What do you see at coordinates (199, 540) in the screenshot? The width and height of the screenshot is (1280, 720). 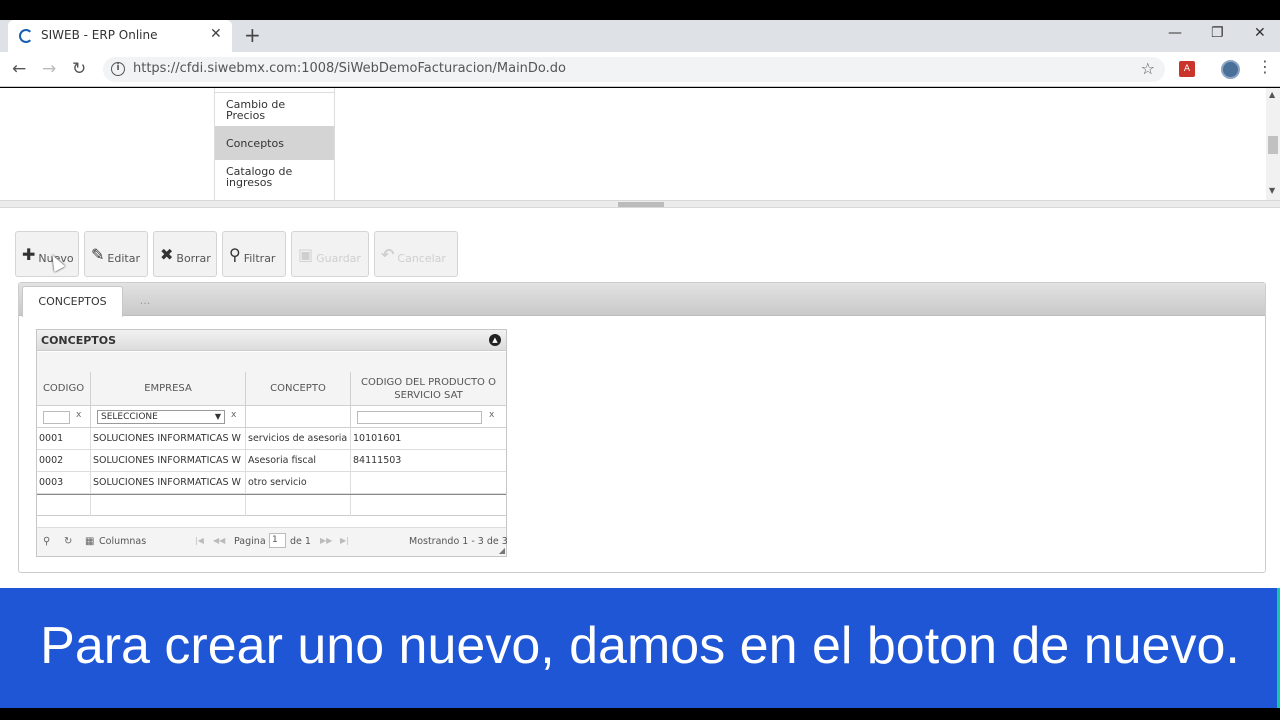 I see `first-page-icon: |◀` at bounding box center [199, 540].